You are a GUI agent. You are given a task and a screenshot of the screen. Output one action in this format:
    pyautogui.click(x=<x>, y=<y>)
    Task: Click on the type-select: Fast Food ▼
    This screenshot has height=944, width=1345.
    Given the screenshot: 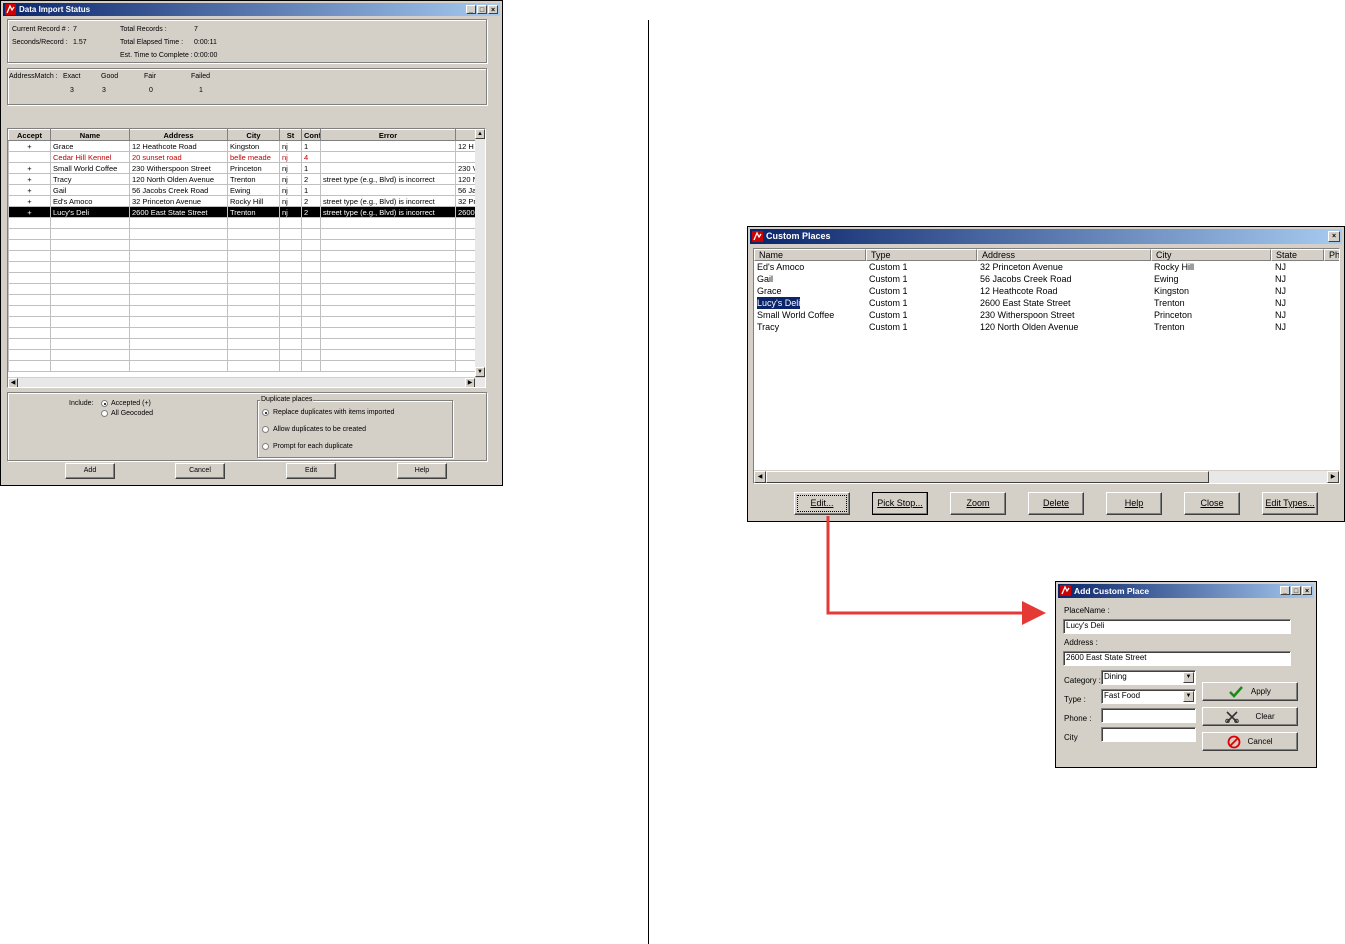 What is the action you would take?
    pyautogui.click(x=1148, y=696)
    